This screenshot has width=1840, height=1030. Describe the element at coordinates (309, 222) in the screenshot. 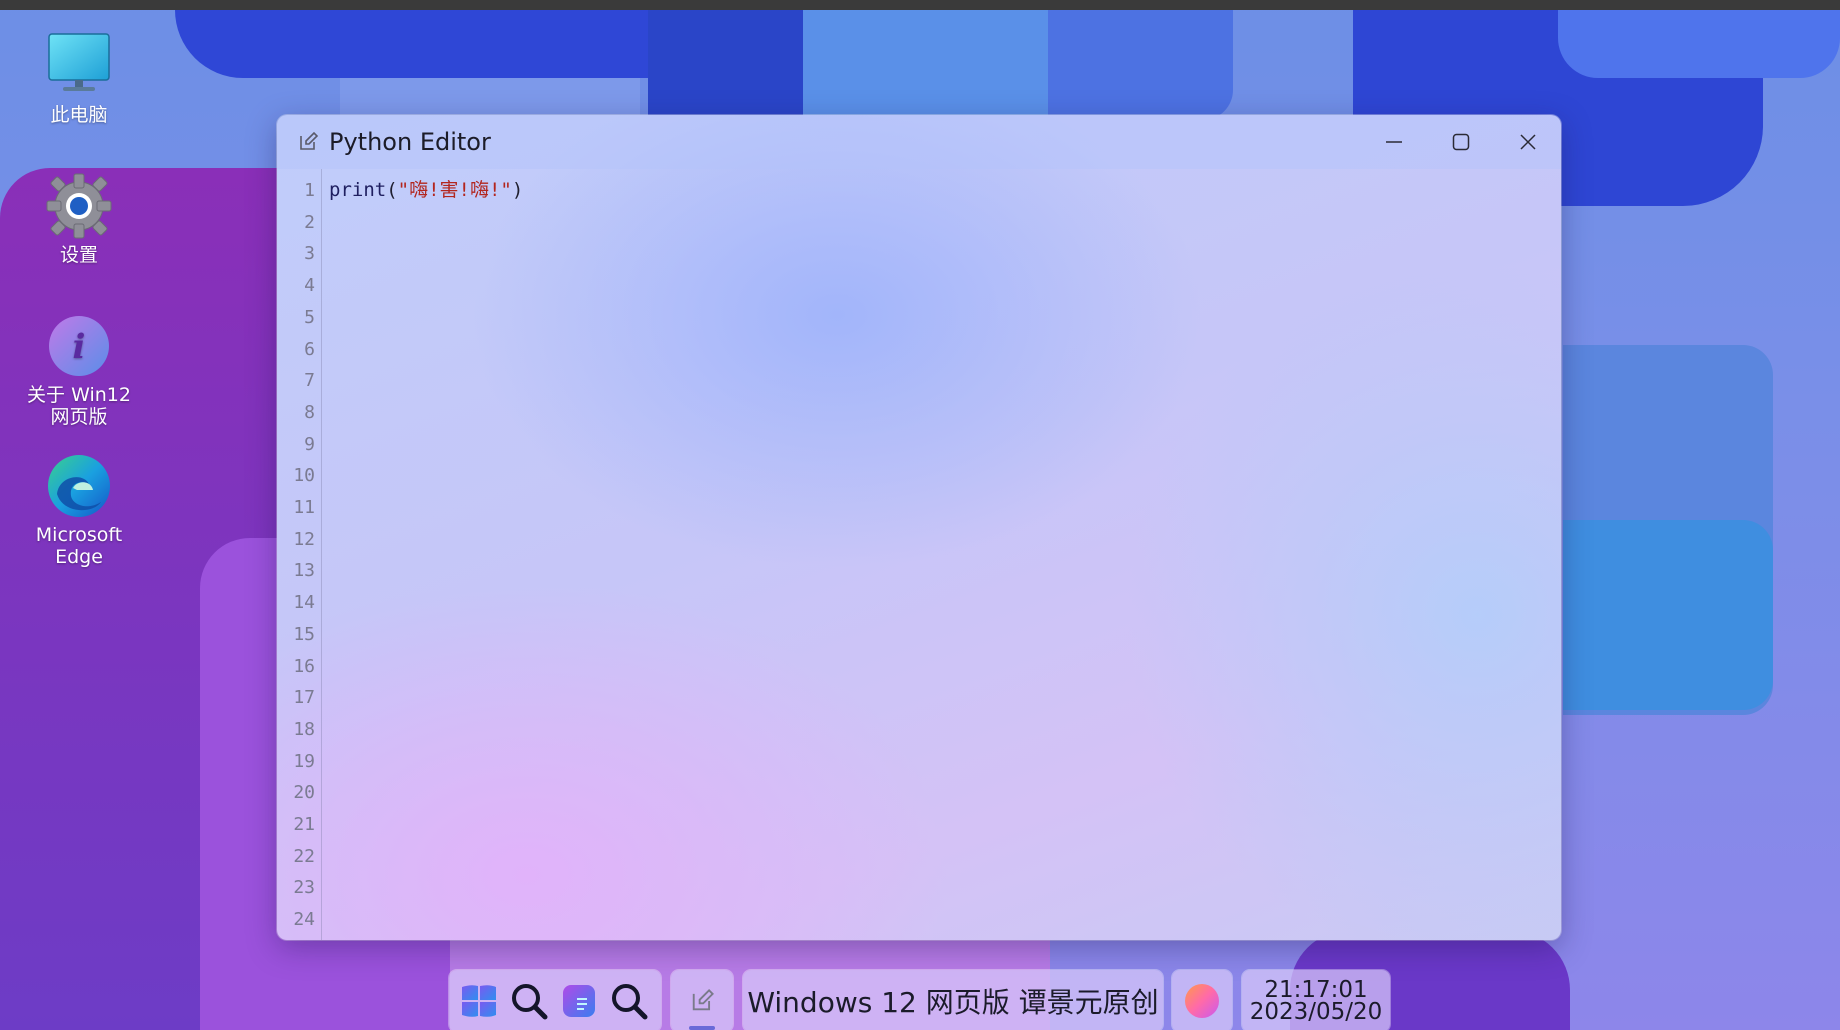

I see `line-number: 2` at that location.